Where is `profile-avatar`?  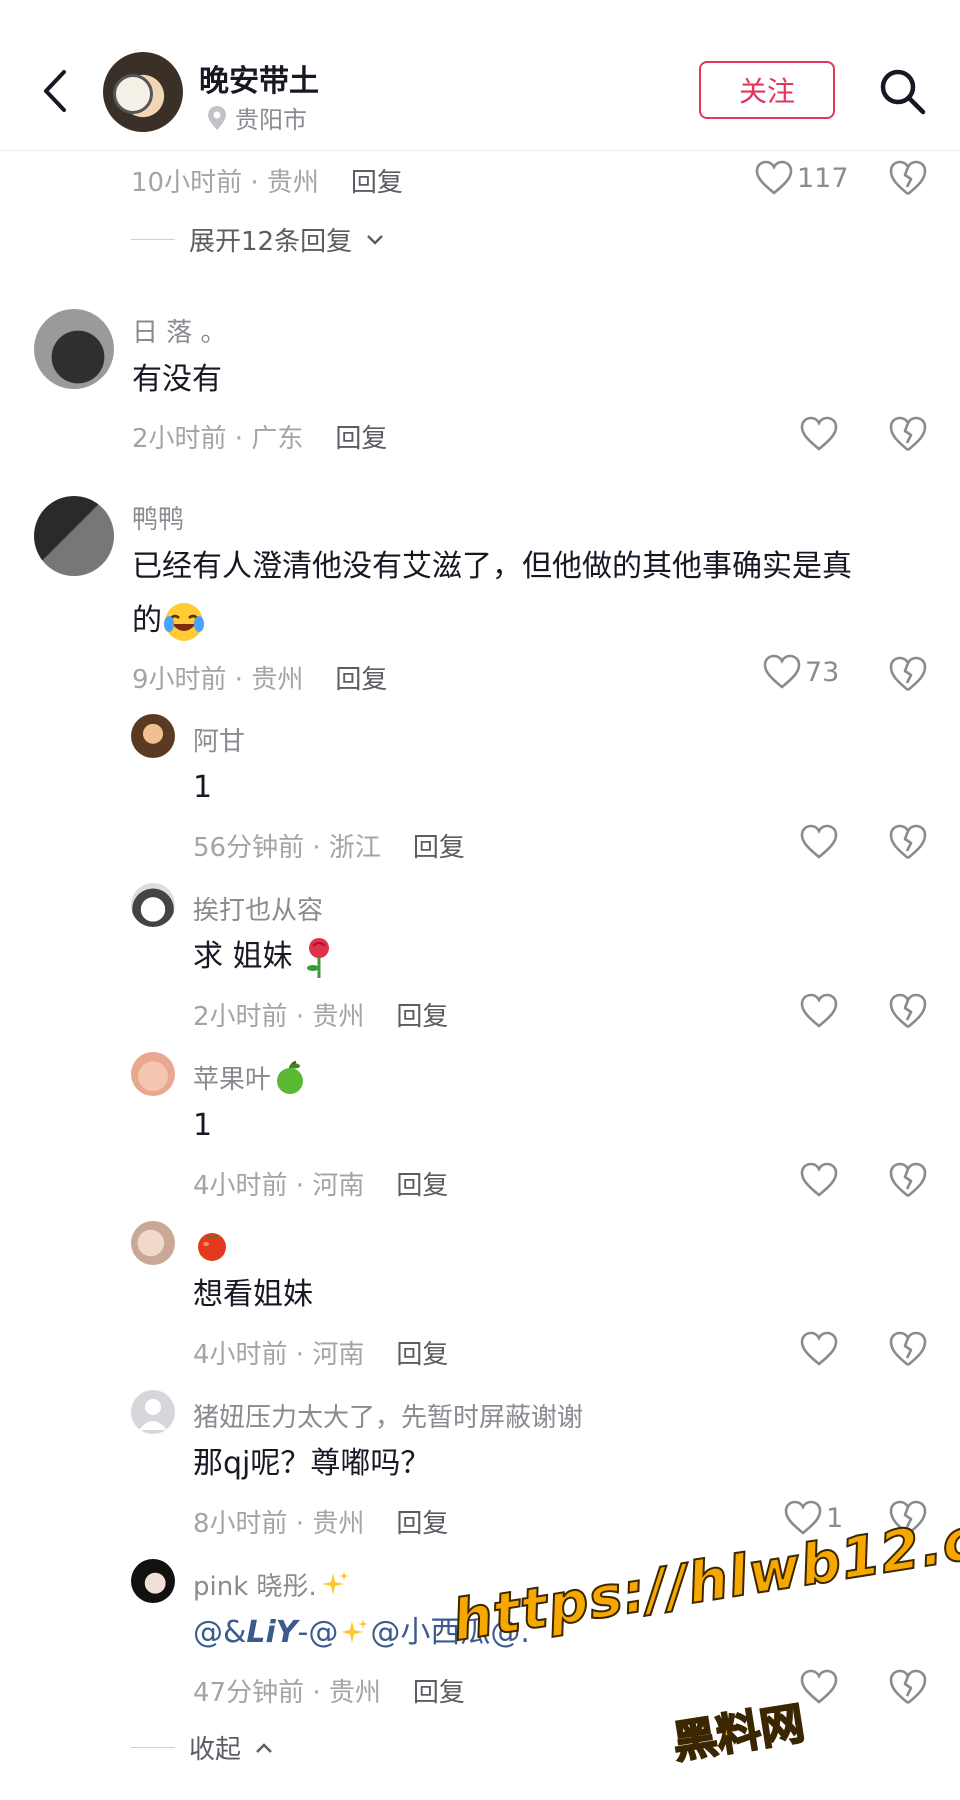
profile-avatar is located at coordinates (143, 92).